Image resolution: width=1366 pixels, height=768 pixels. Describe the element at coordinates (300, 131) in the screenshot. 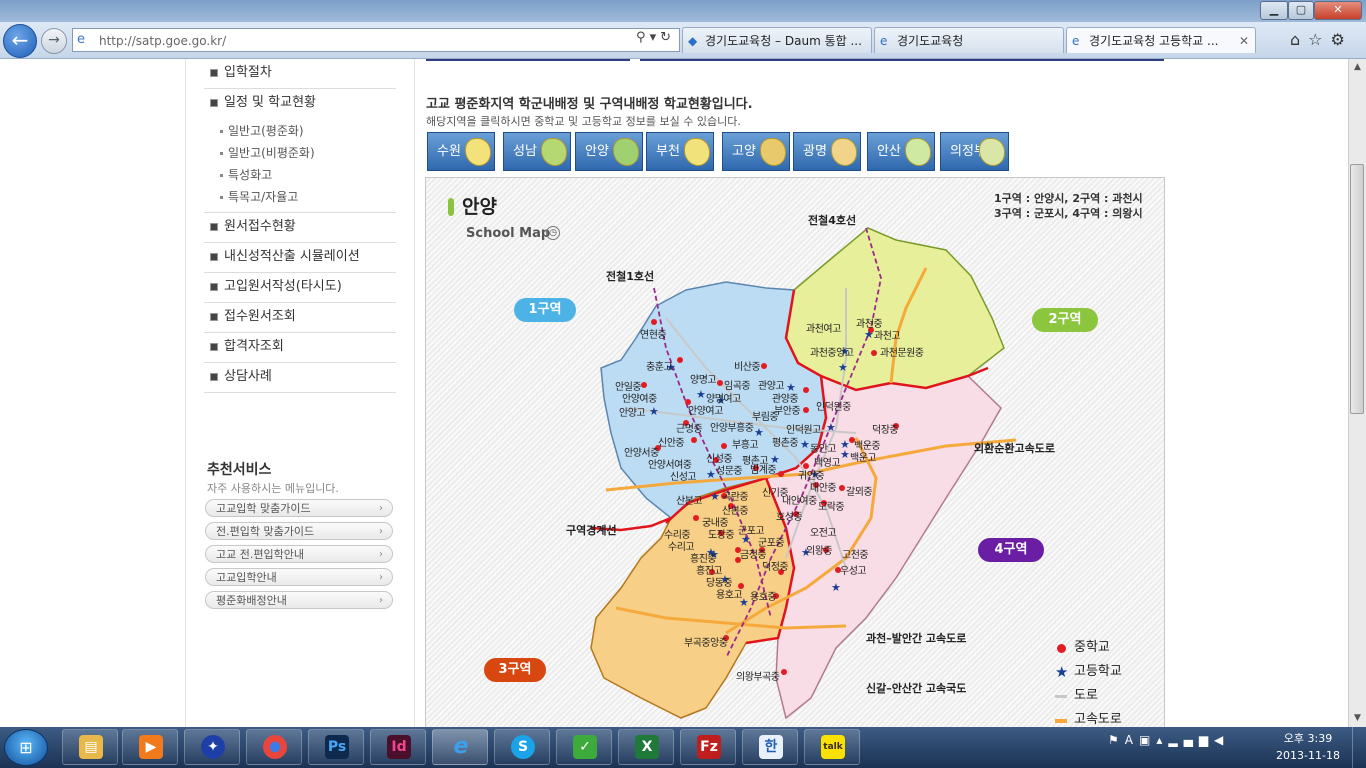

I see `sidebar-sub-item: 일반고(평준화)` at that location.